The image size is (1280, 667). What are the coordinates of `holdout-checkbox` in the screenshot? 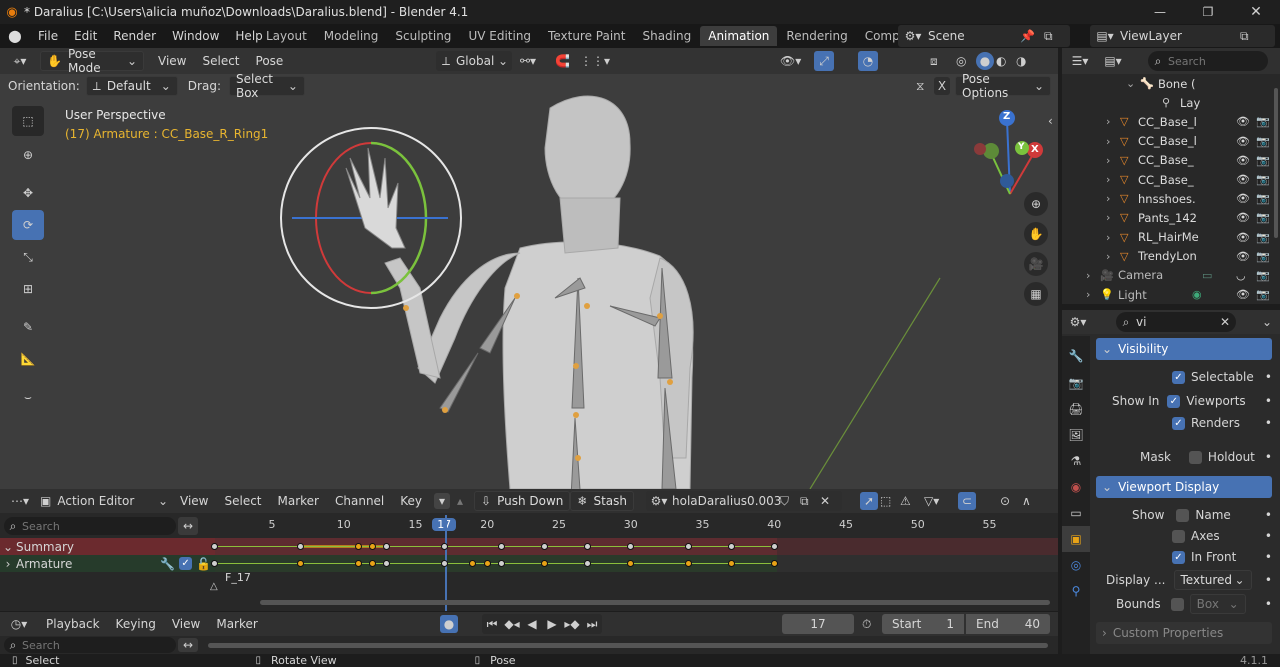 It's located at (1195, 457).